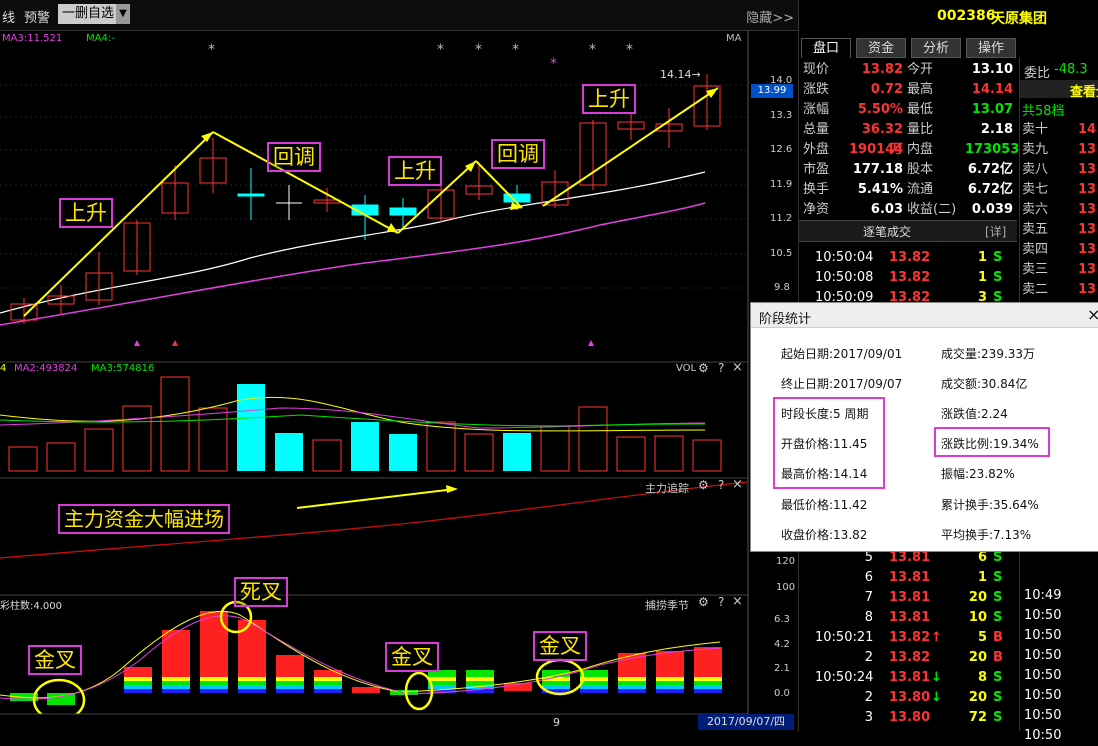 The height and width of the screenshot is (746, 1098). Describe the element at coordinates (908, 70) in the screenshot. I see `quote-row: 现价 13.82 今开 13.10` at that location.